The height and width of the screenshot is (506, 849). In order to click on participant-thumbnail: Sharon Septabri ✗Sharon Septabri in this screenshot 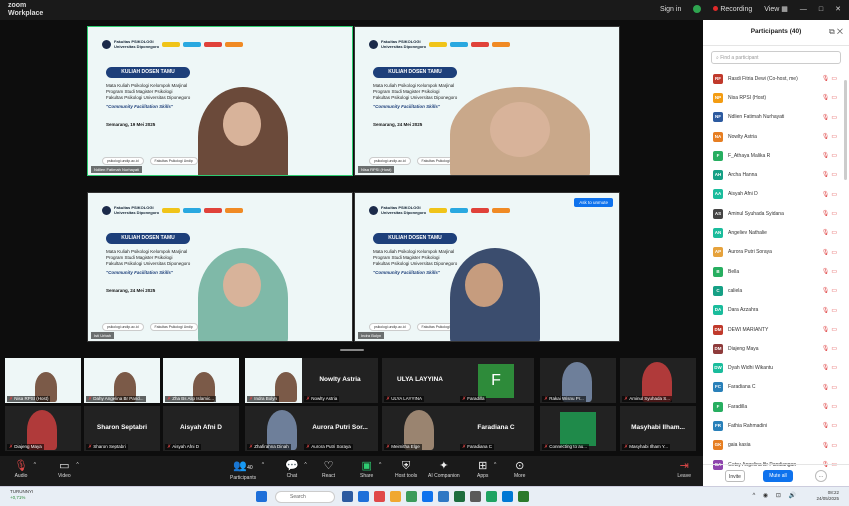, I will do `click(122, 428)`.